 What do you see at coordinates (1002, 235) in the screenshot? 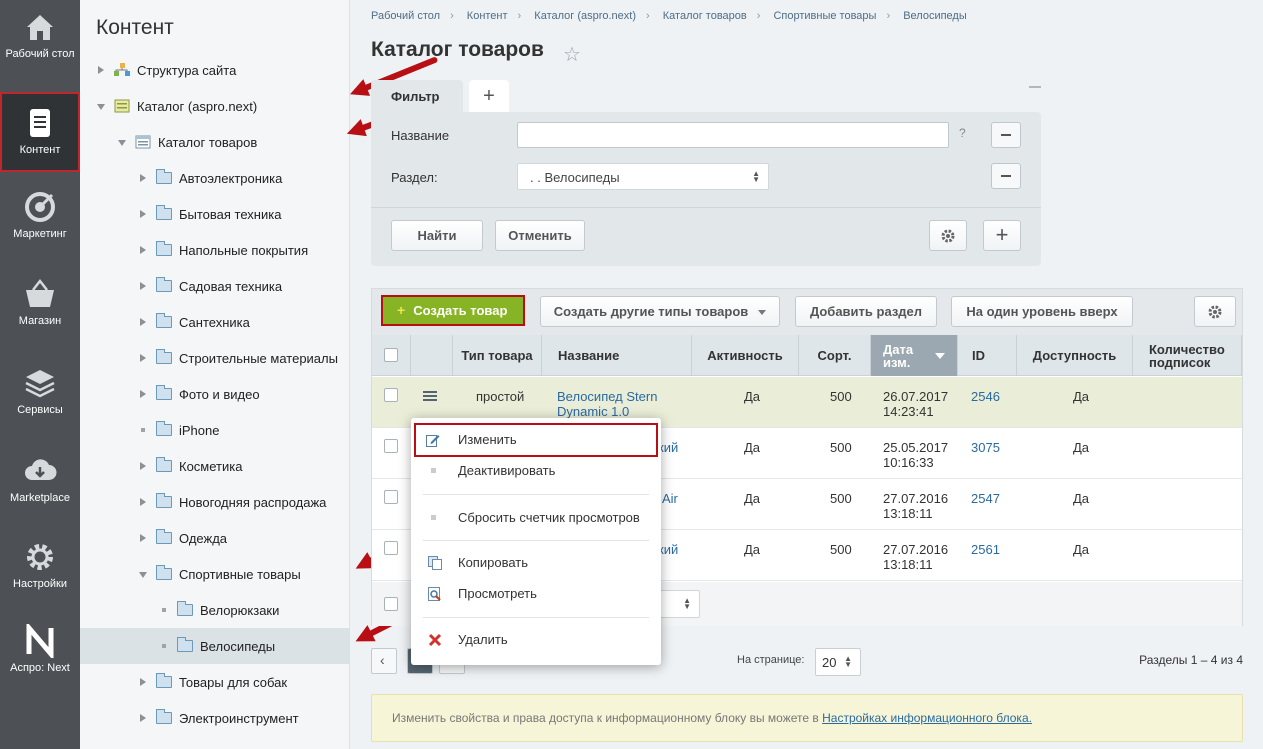
I see `add-filter-field-button: +` at bounding box center [1002, 235].